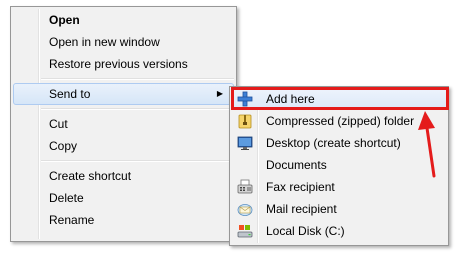 The image size is (463, 258). I want to click on red-arrow-annotation, so click(427, 144).